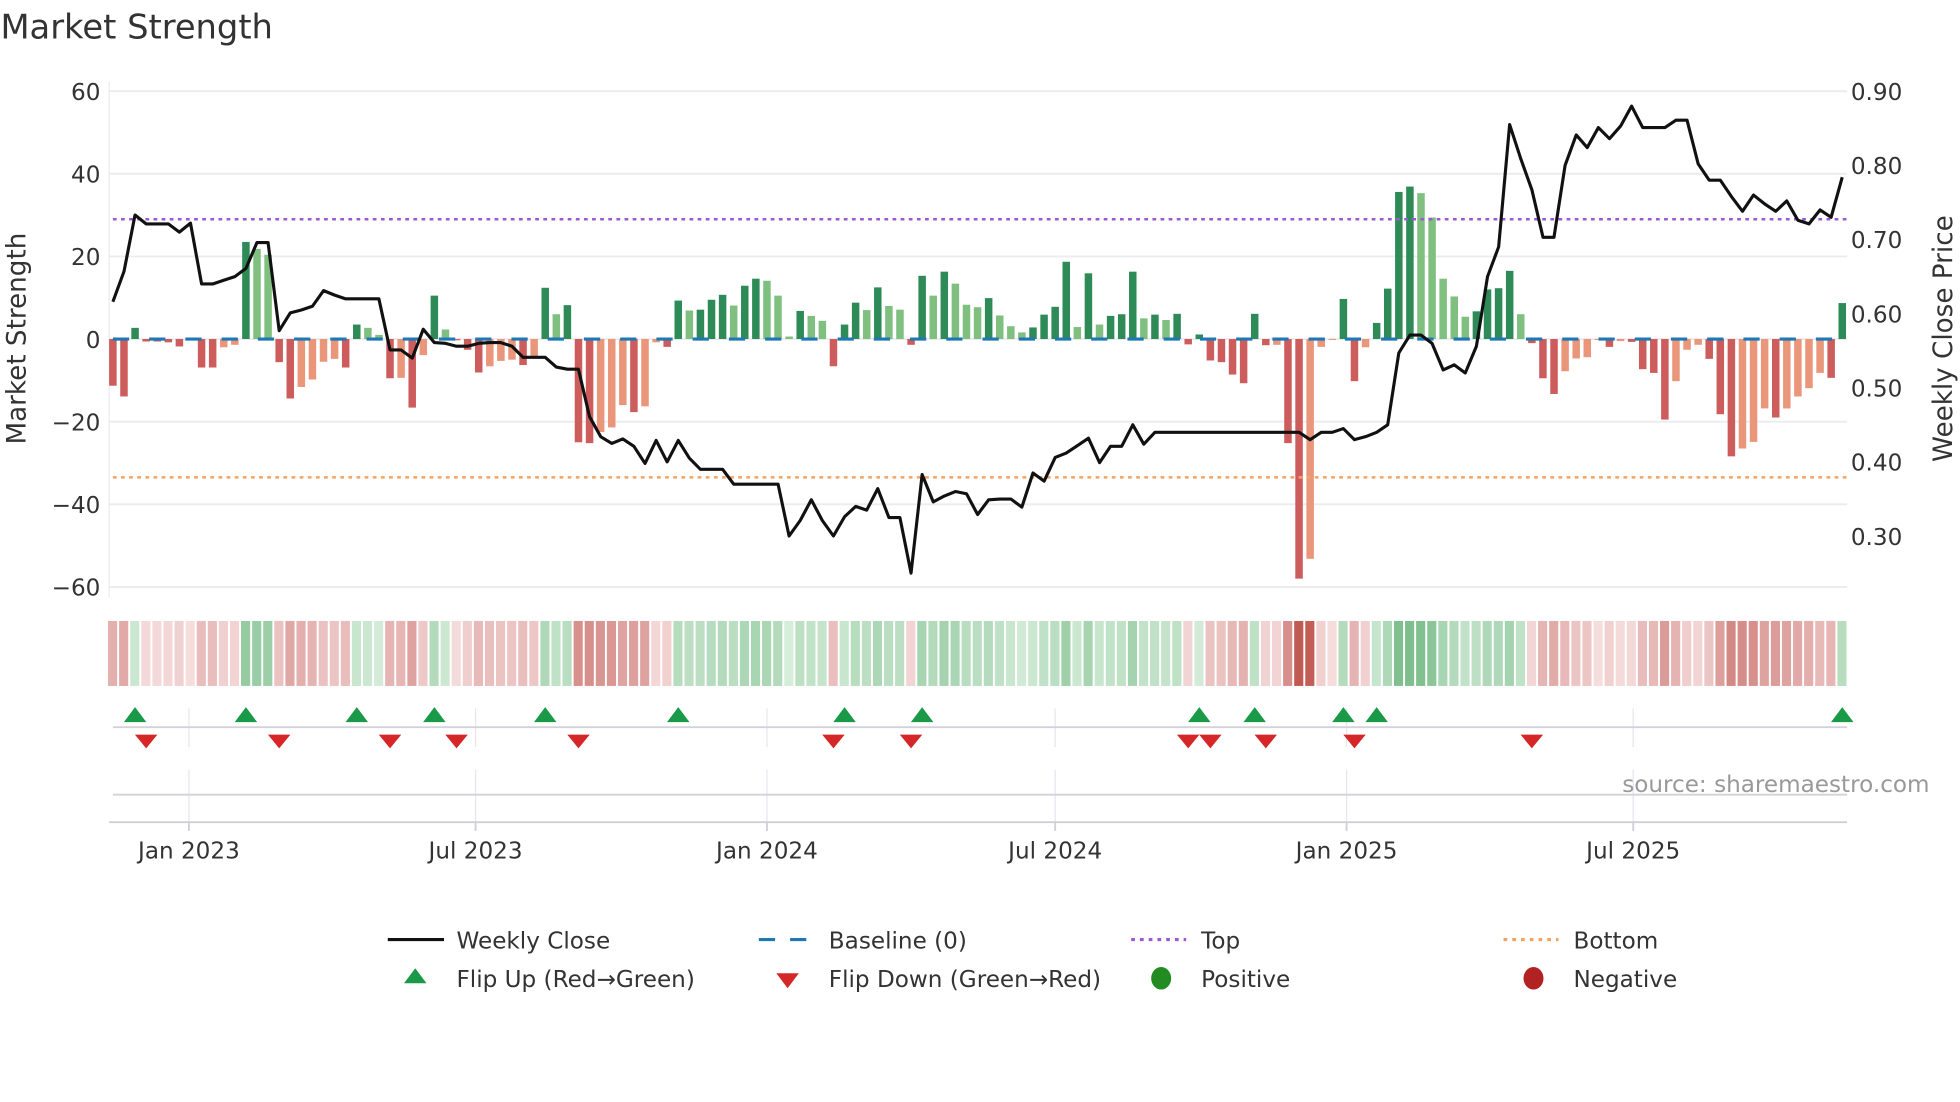 The image size is (1960, 1102). I want to click on legend-flip-up: Flip Up (Red→Green), so click(575, 980).